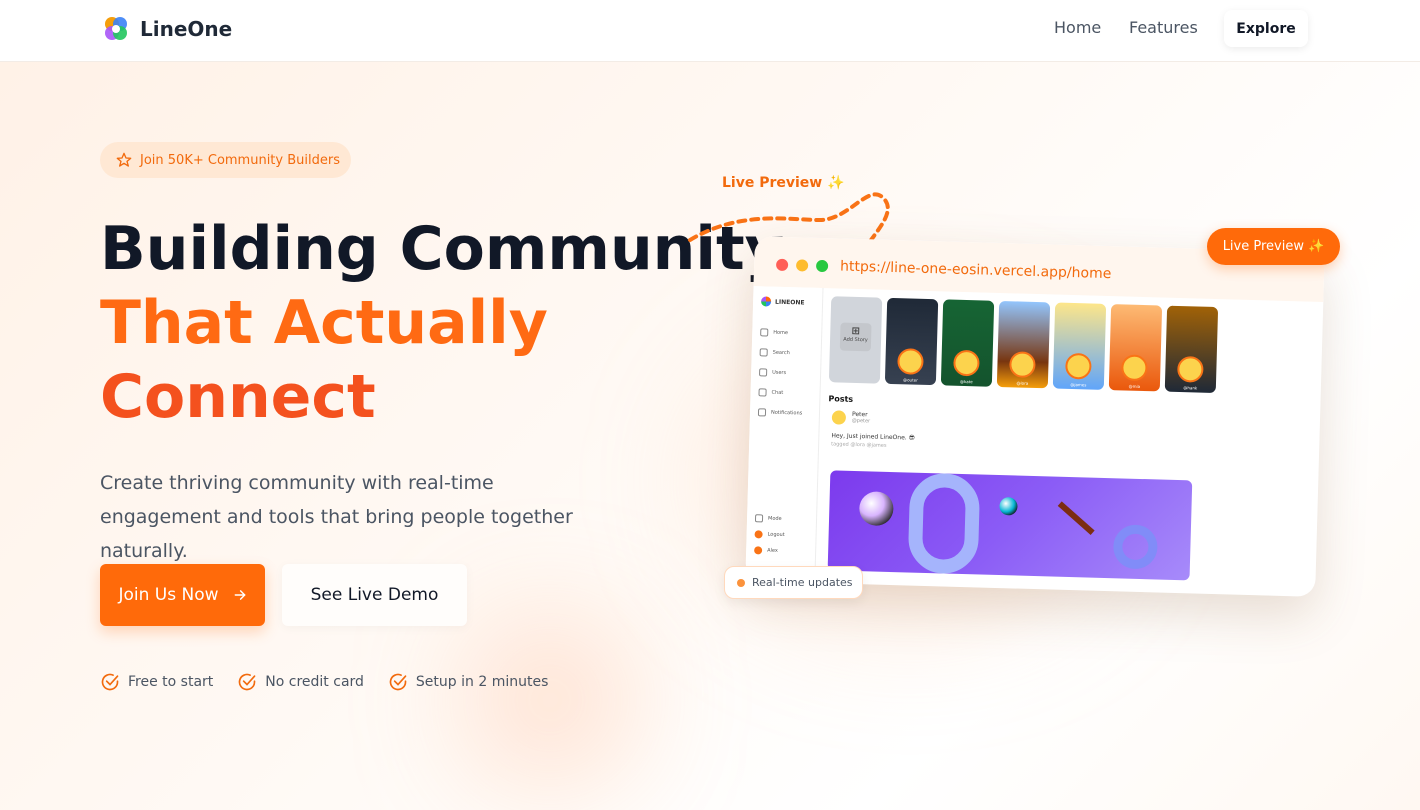 Image resolution: width=1420 pixels, height=810 pixels. I want to click on mode-icon, so click(759, 518).